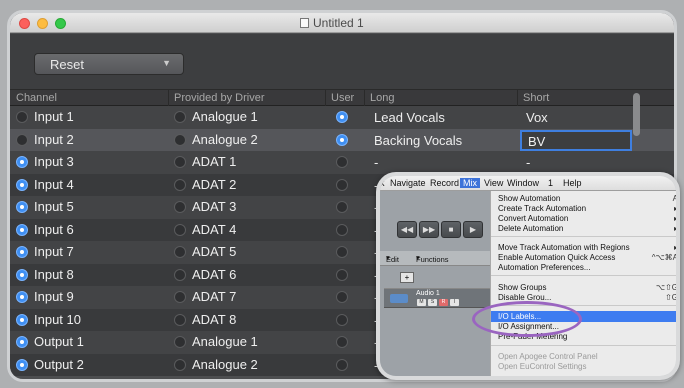 The height and width of the screenshot is (388, 684). Describe the element at coordinates (216, 139) in the screenshot. I see `driver-cell: Analogue 2` at that location.